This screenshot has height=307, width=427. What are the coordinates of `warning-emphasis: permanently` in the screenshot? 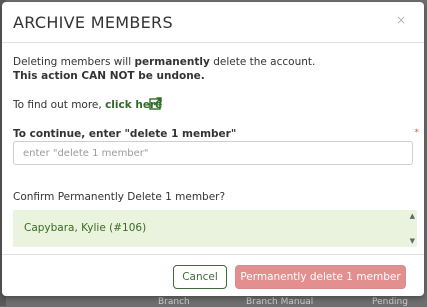 It's located at (172, 62).